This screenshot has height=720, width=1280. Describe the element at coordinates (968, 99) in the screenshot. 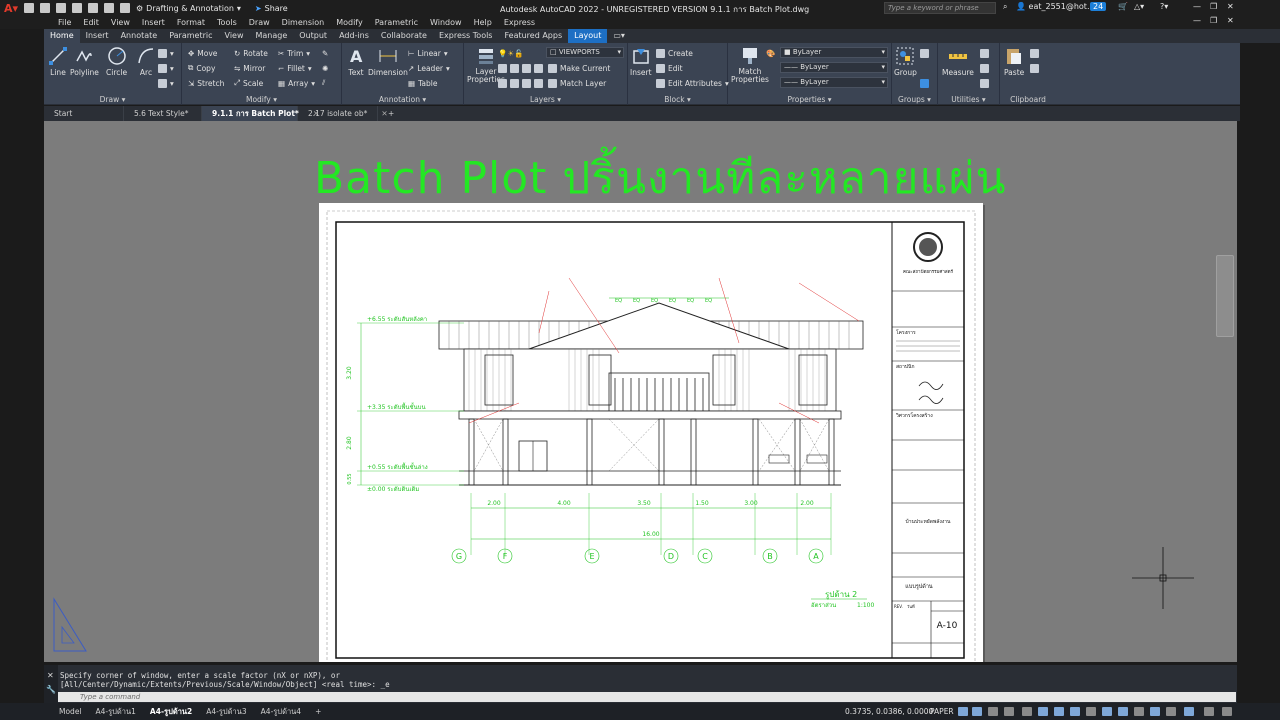

I see `utilities-panel-title: Utilities ▾` at that location.